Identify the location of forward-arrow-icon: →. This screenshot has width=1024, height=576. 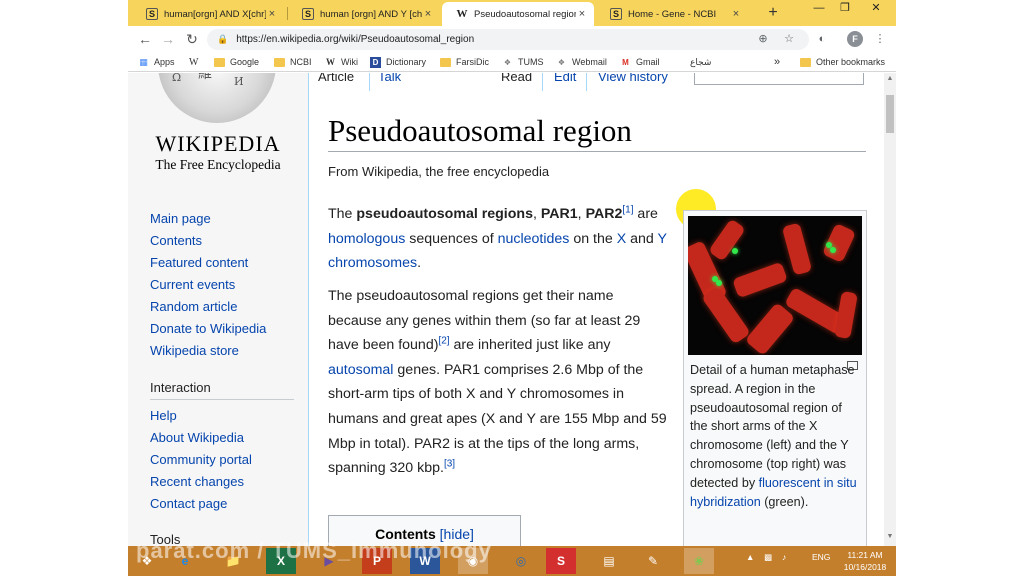
(168, 39).